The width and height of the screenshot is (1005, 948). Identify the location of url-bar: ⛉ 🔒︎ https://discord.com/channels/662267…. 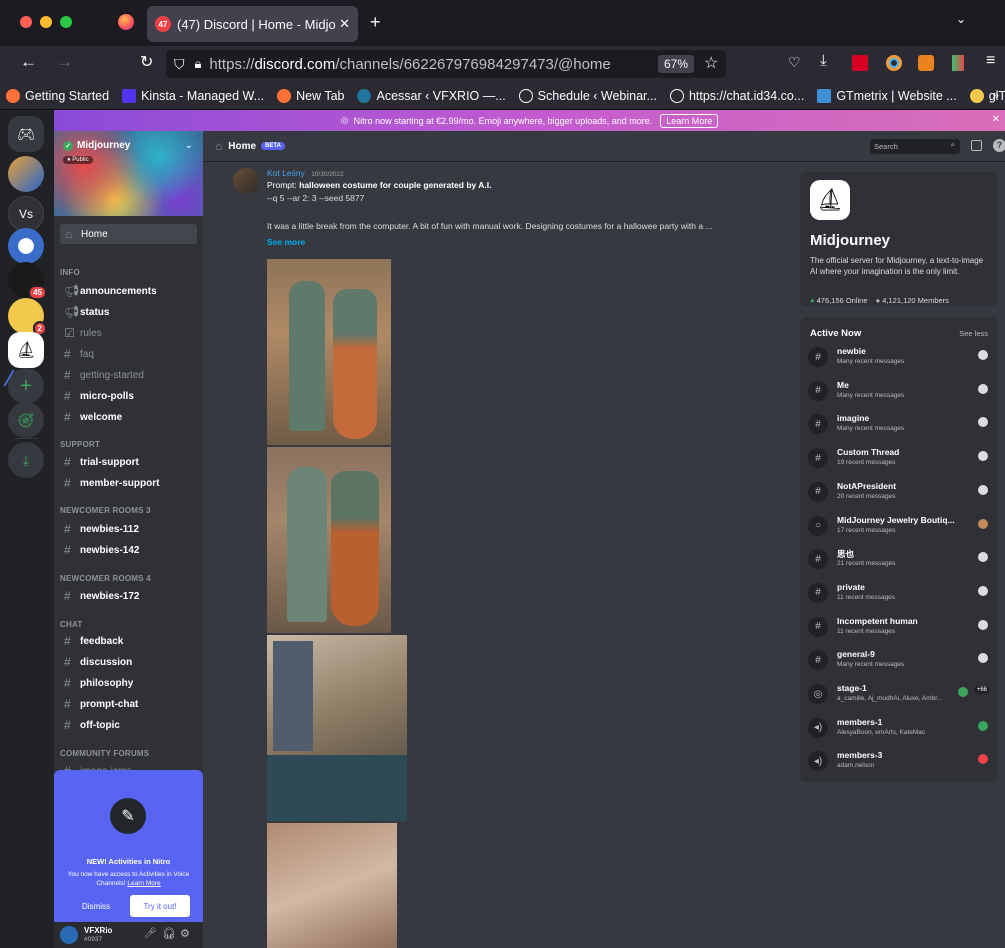
(446, 64).